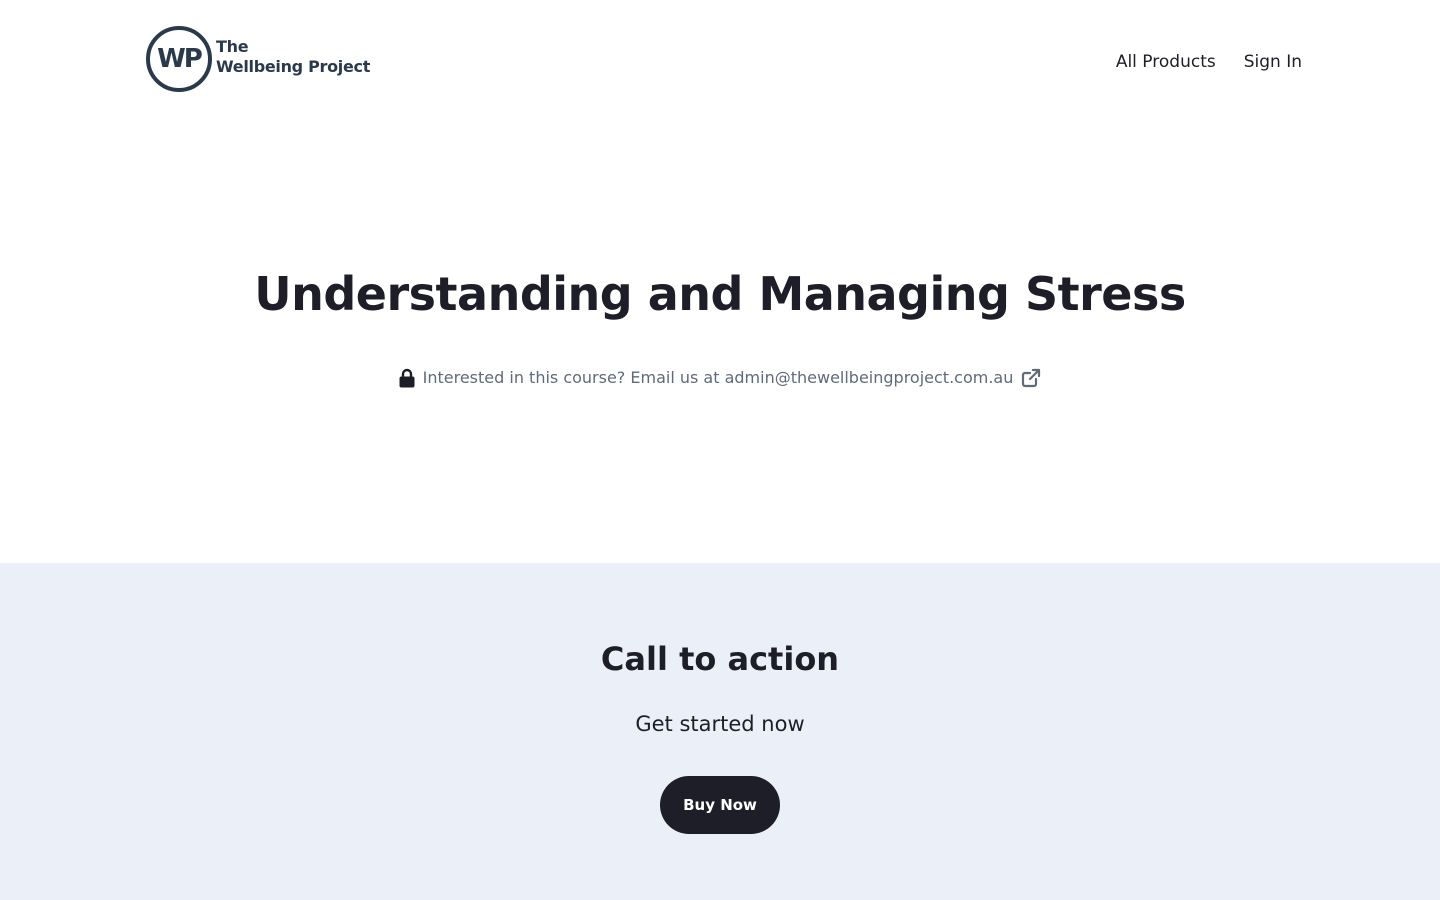 This screenshot has width=1440, height=900. Describe the element at coordinates (720, 659) in the screenshot. I see `cta-title: Call to action` at that location.